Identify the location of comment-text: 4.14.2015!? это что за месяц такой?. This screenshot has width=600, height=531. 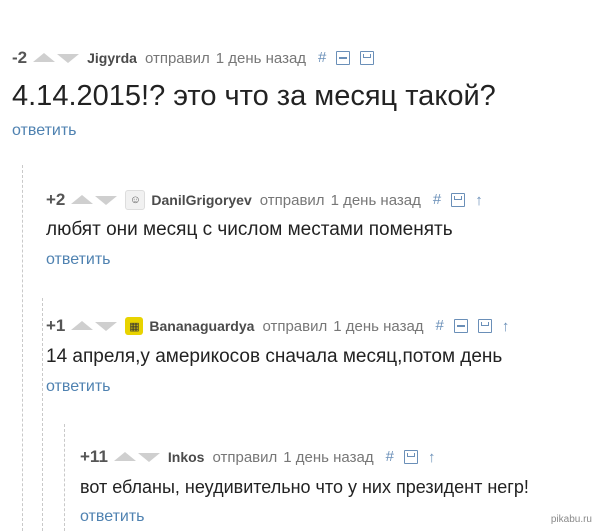
(254, 96).